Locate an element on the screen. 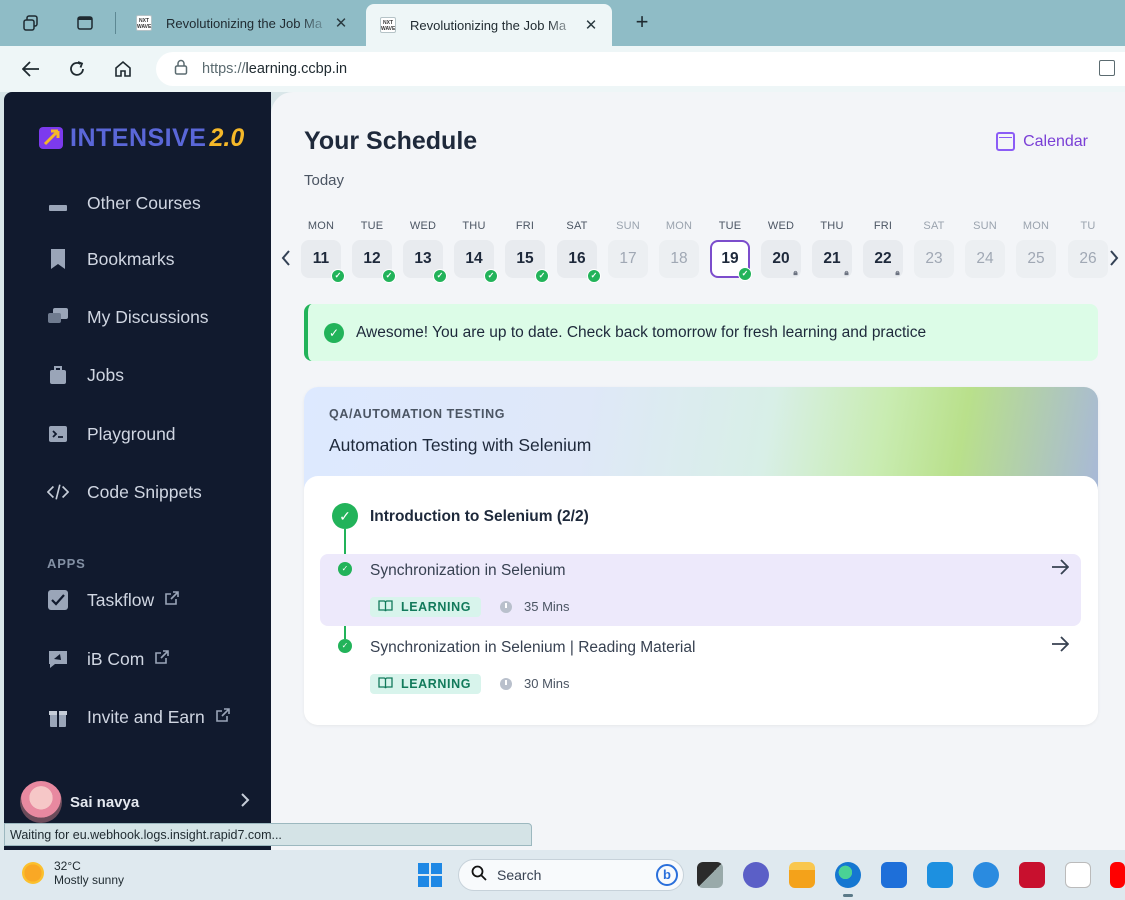 The height and width of the screenshot is (900, 1125). day-22: FRI 22 🔒︎ is located at coordinates (883, 249).